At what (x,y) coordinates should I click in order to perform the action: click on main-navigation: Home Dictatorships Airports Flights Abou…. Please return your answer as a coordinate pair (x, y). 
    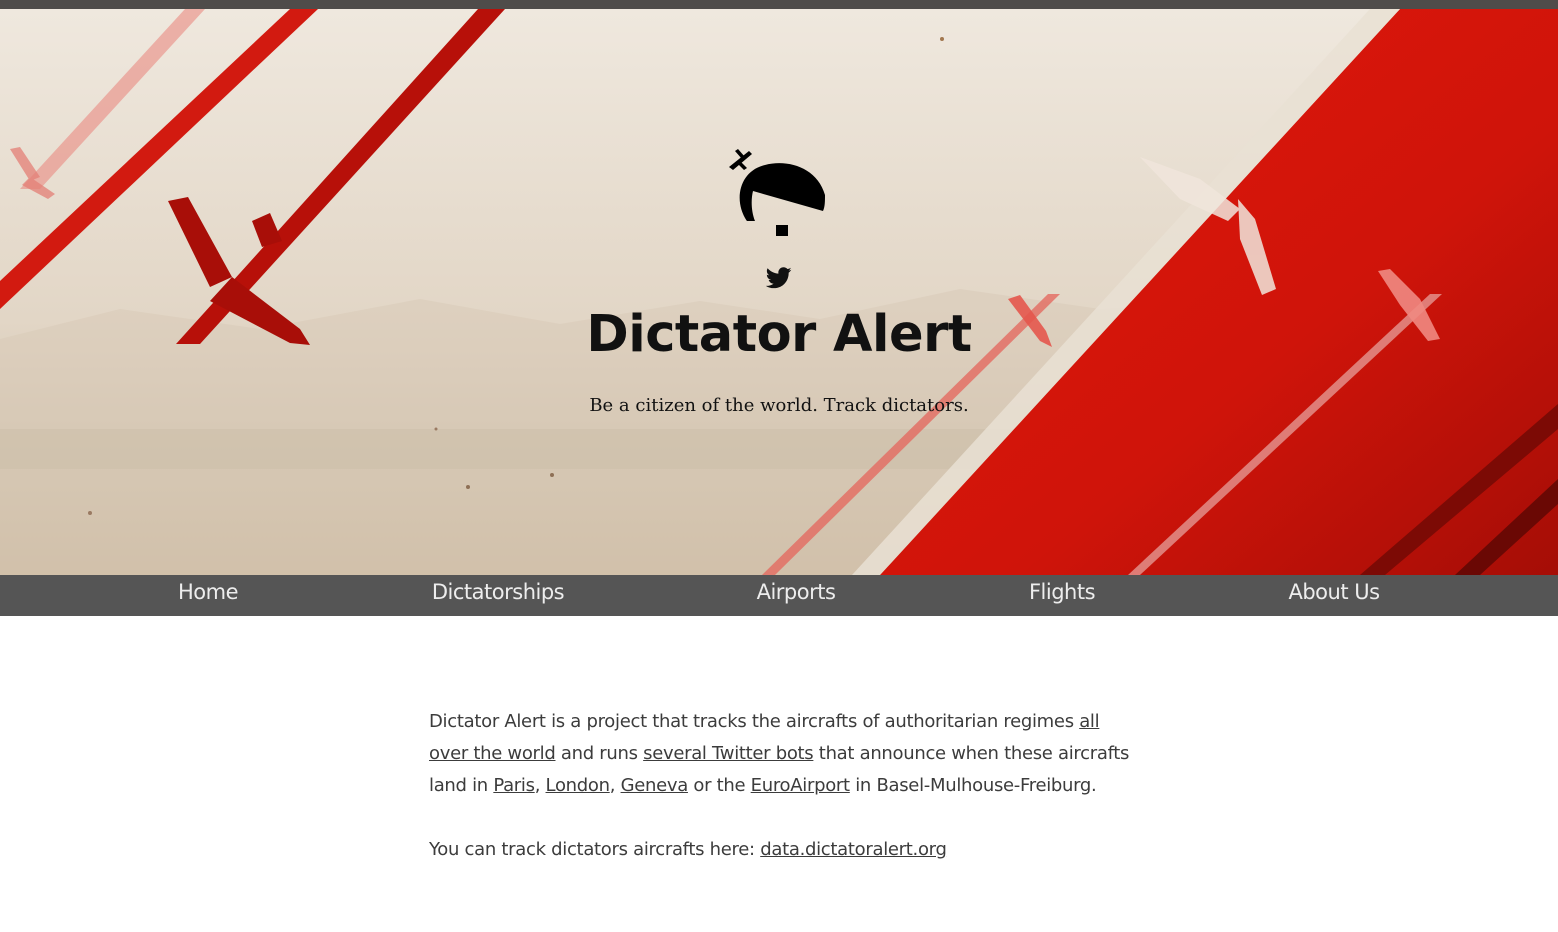
    Looking at the image, I should click on (779, 595).